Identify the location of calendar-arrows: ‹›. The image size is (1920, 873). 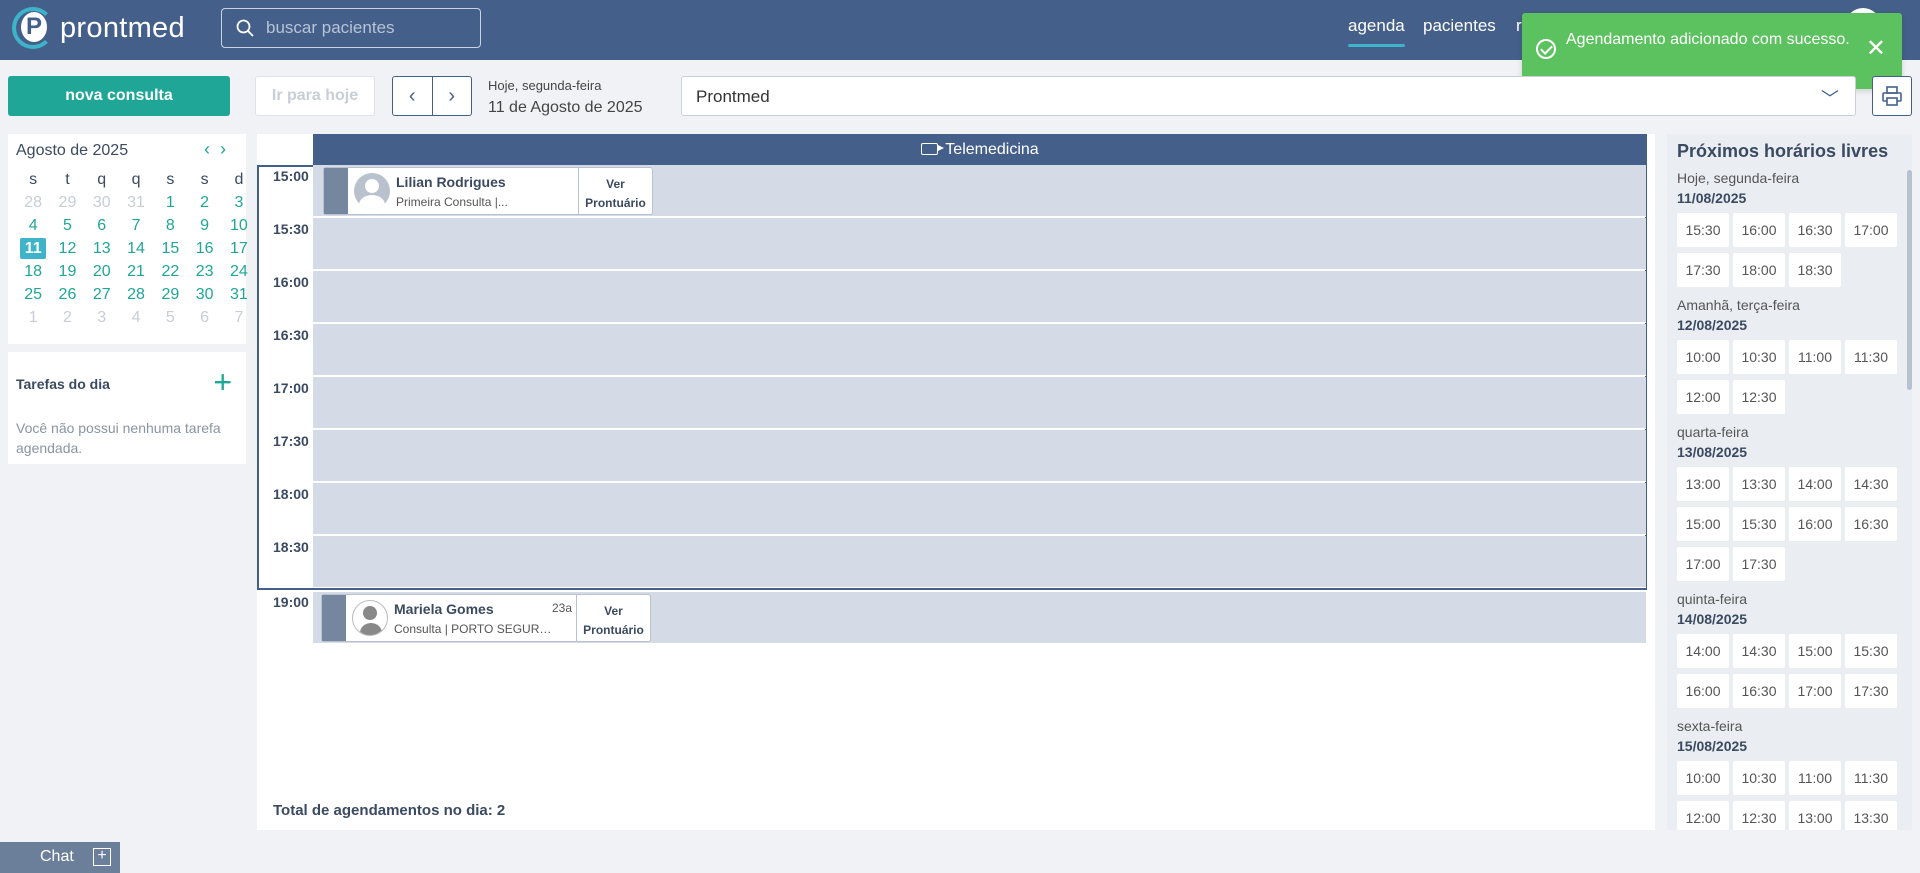
(220, 149).